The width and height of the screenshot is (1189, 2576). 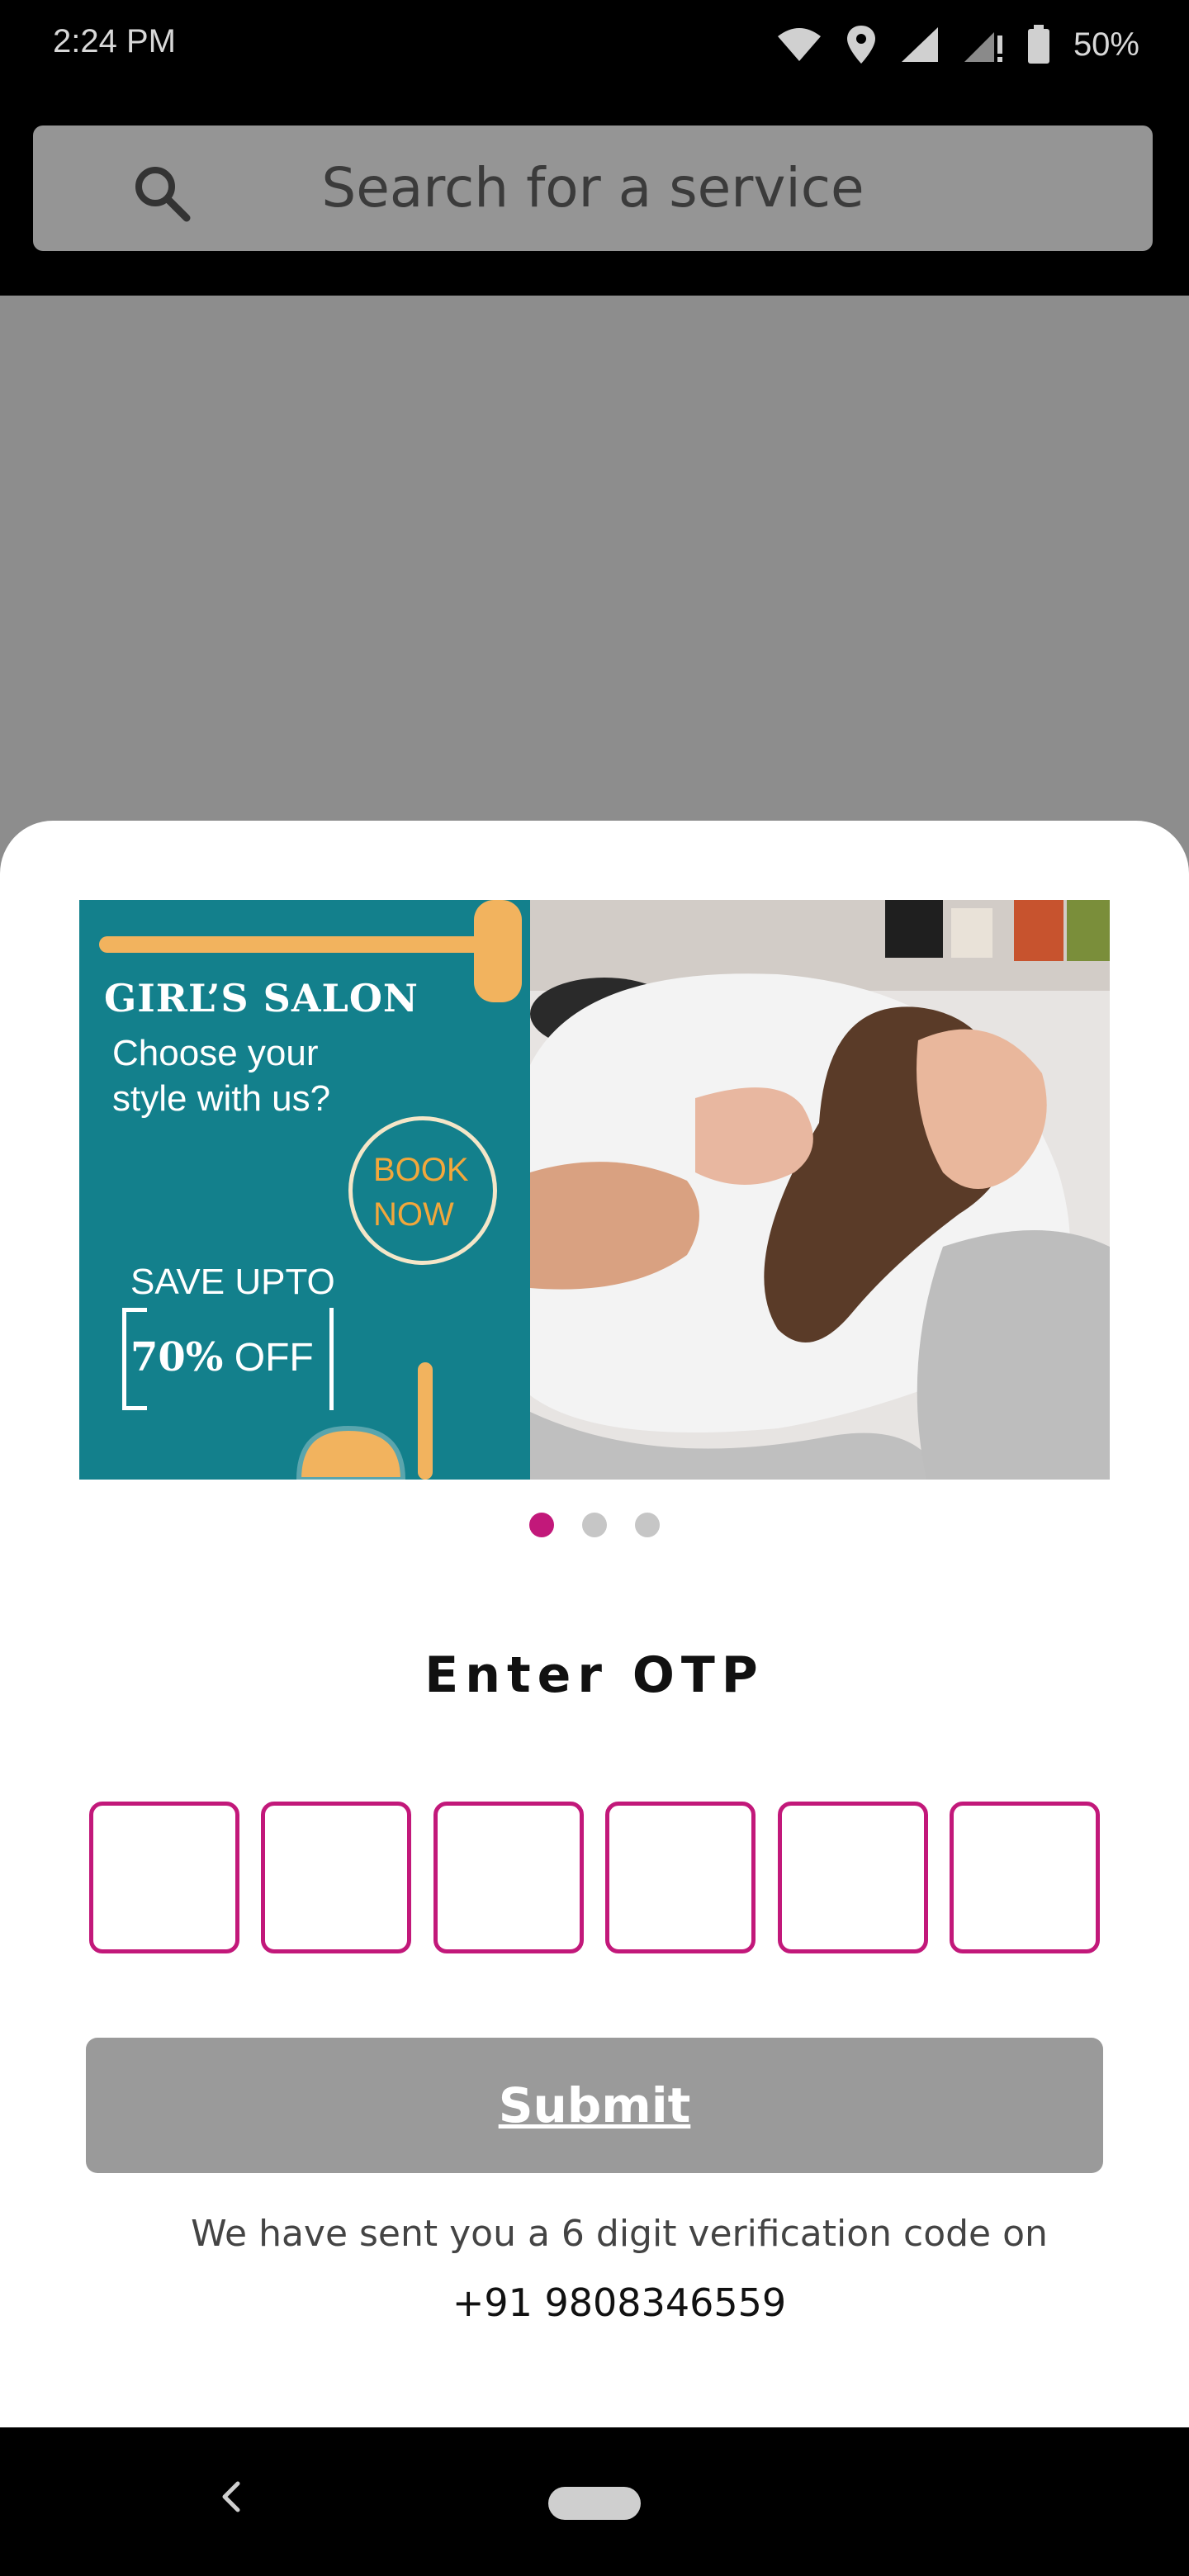 What do you see at coordinates (1038, 44) in the screenshot?
I see `battery-icon` at bounding box center [1038, 44].